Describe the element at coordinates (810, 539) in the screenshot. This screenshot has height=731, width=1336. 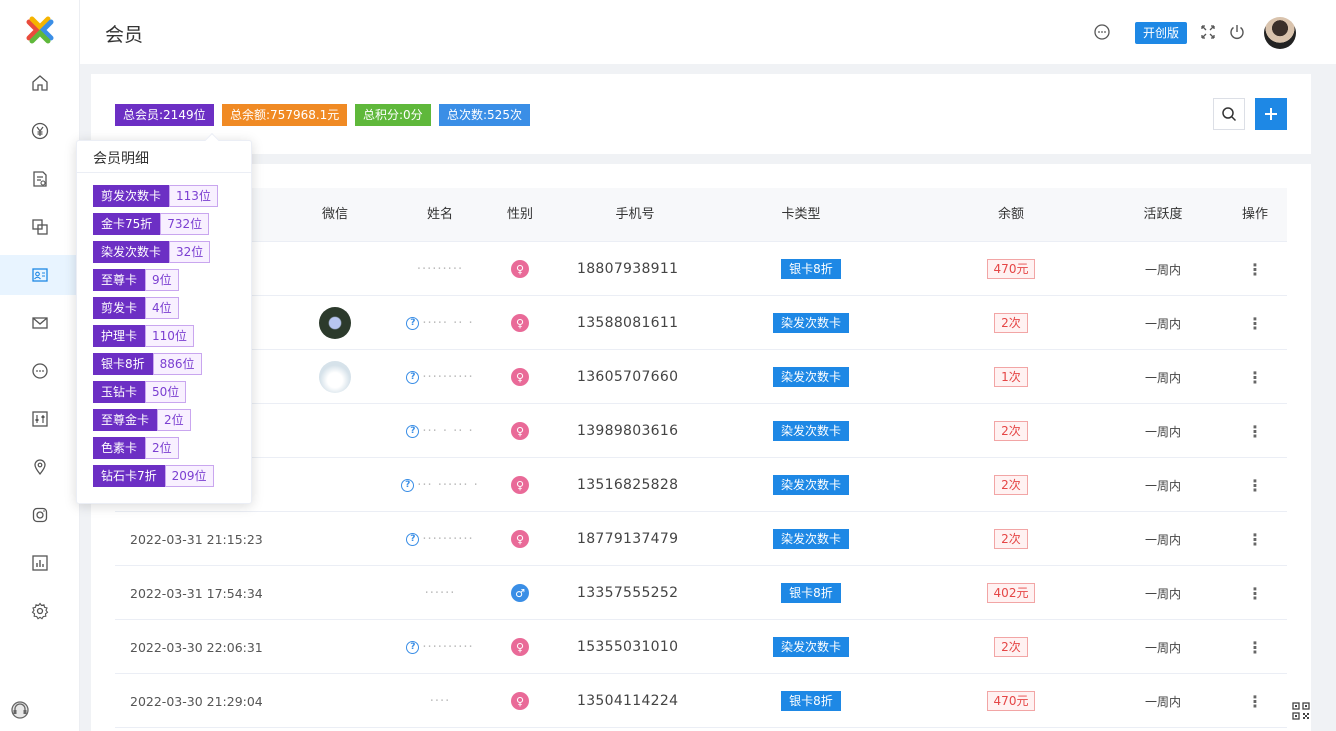
I see `card-type-tag: 染发次数卡` at that location.